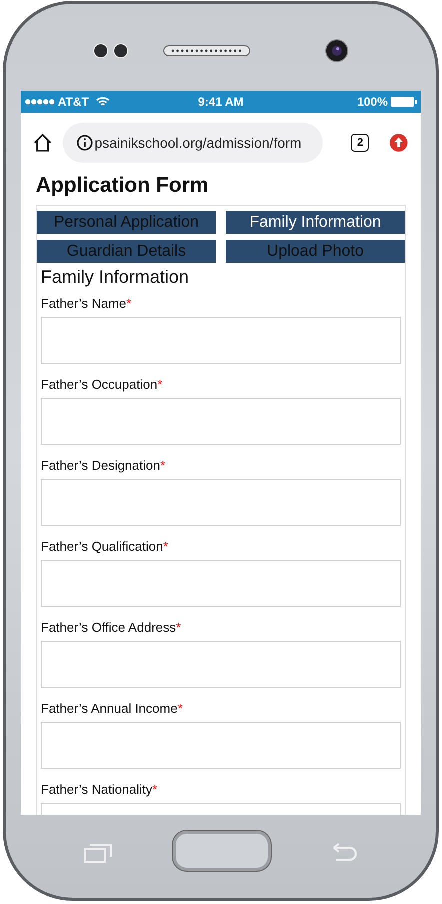 Image resolution: width=442 pixels, height=904 pixels. What do you see at coordinates (222, 851) in the screenshot?
I see `home-button` at bounding box center [222, 851].